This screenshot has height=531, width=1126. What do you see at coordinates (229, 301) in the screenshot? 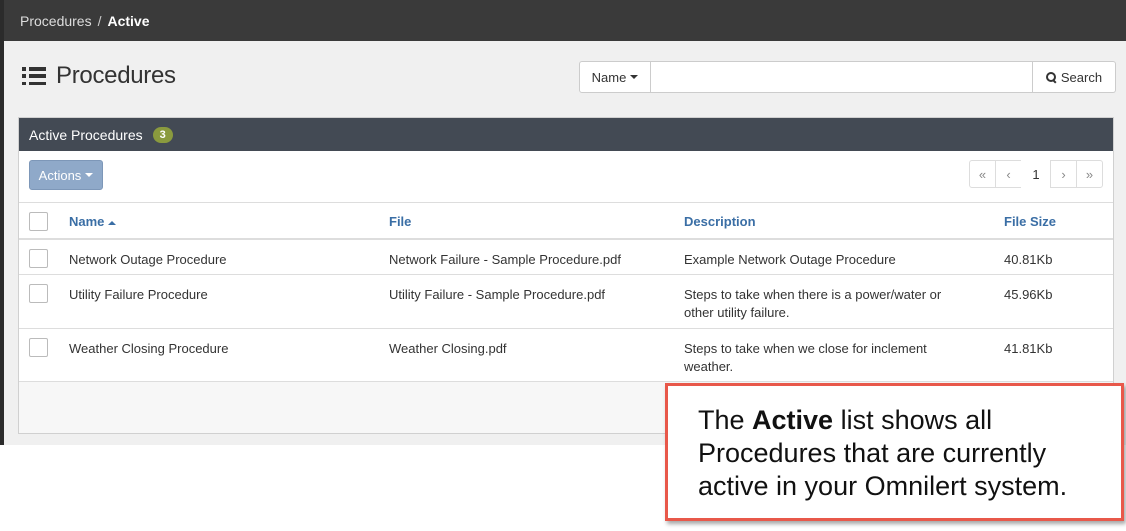
I see `row-name: Utility Failure Procedure` at bounding box center [229, 301].